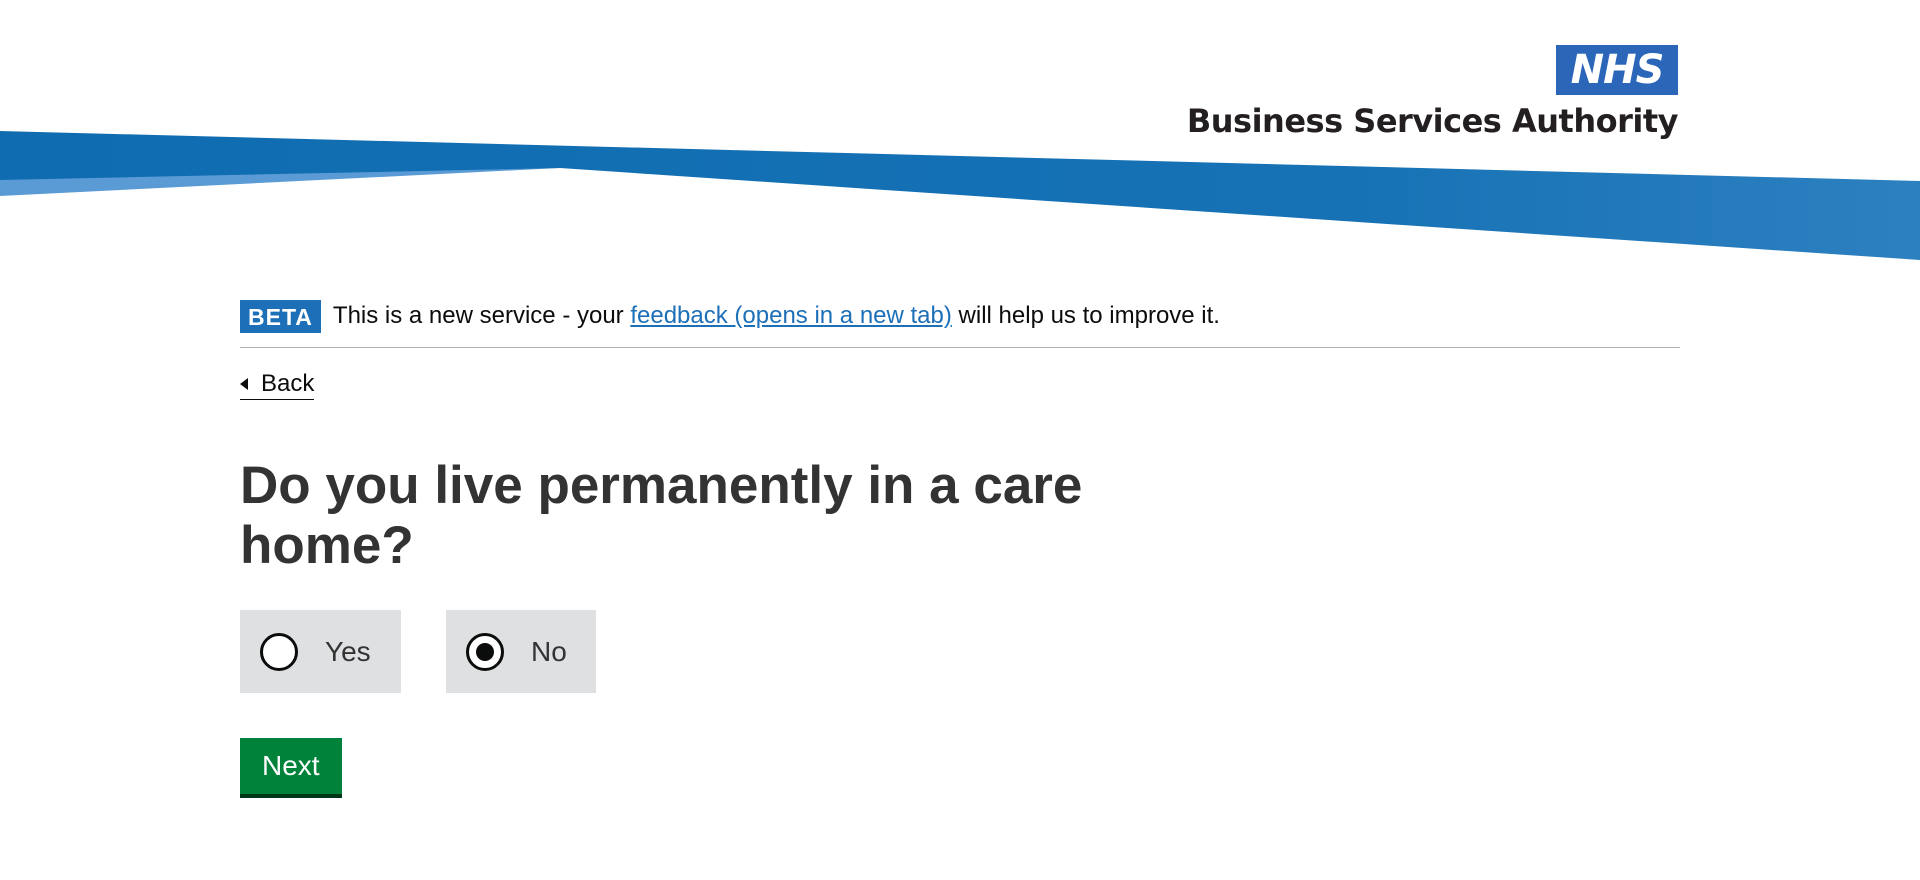 This screenshot has width=1920, height=880. What do you see at coordinates (521, 651) in the screenshot?
I see `radio-option-no: No` at bounding box center [521, 651].